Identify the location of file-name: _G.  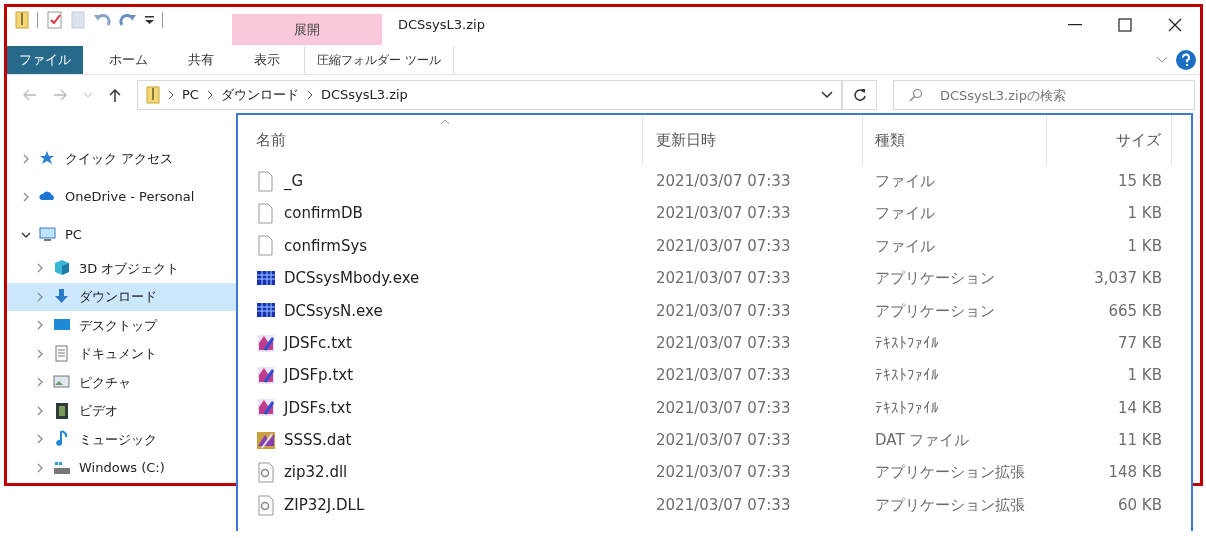
(294, 181).